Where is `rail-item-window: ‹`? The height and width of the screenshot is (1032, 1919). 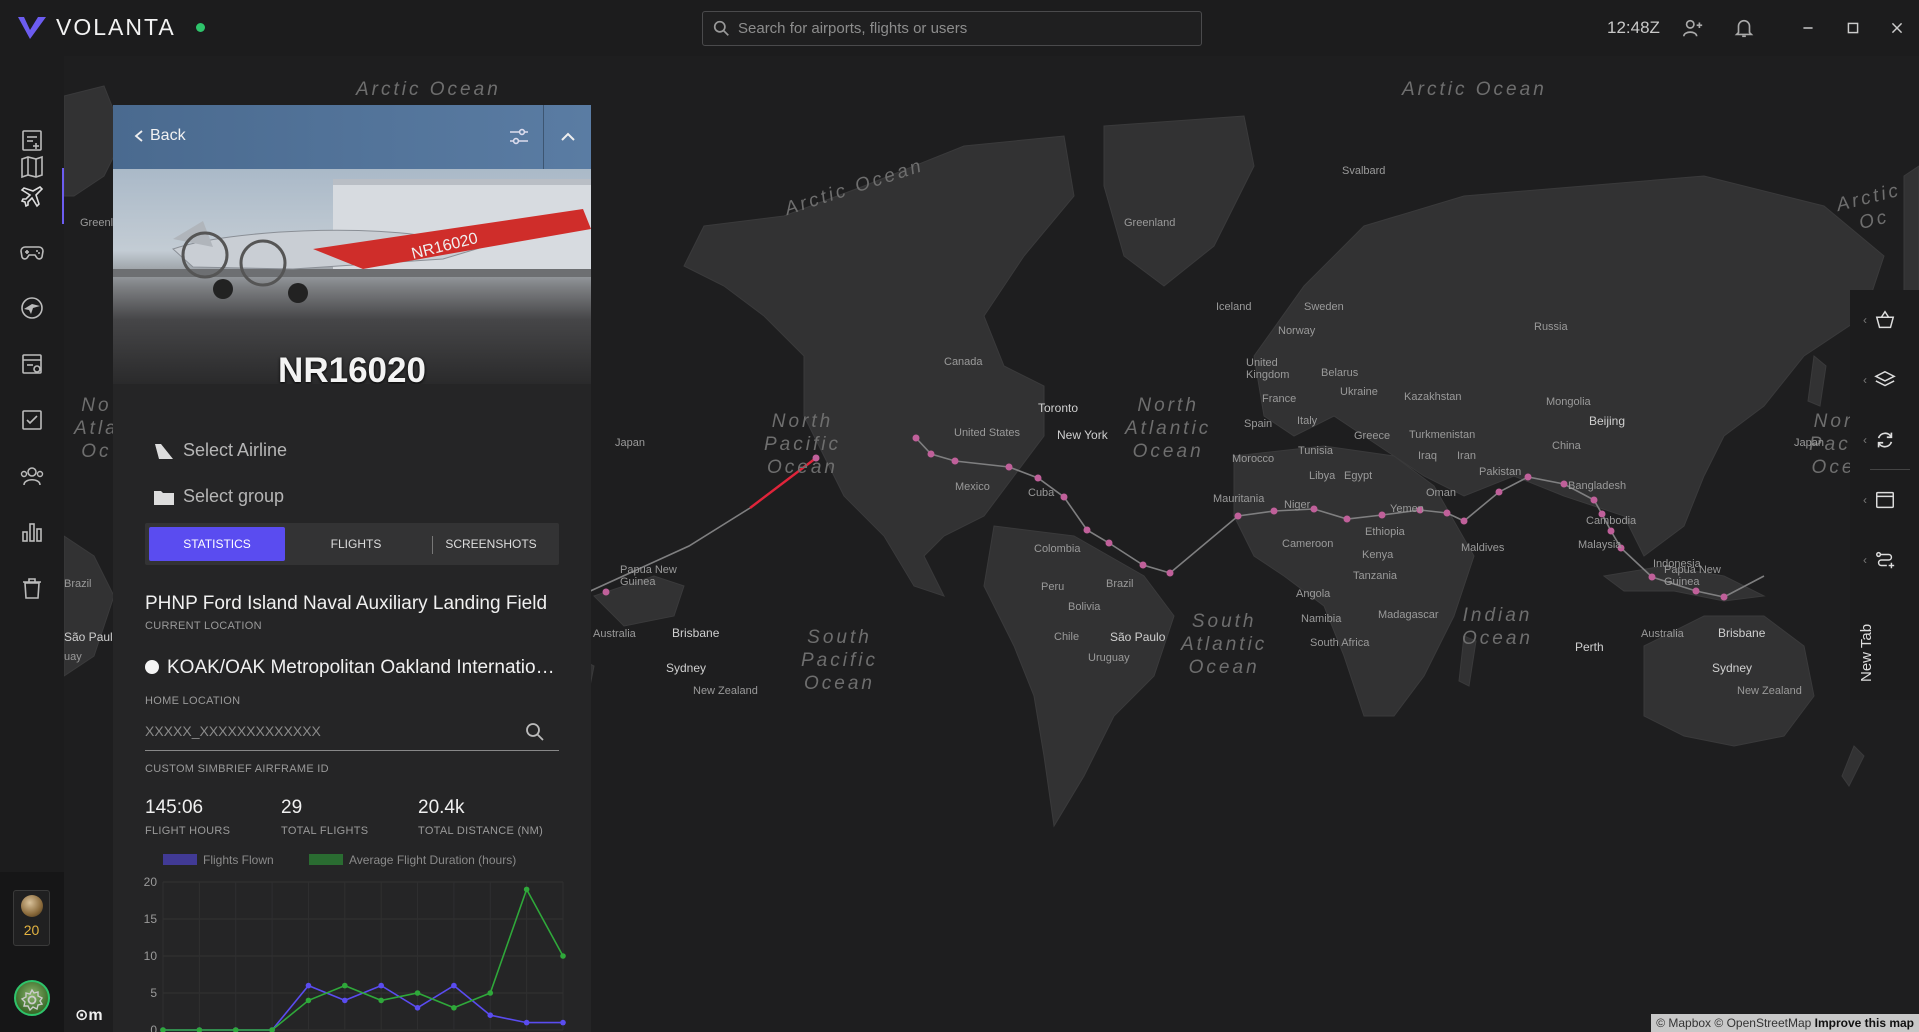 rail-item-window: ‹ is located at coordinates (1884, 500).